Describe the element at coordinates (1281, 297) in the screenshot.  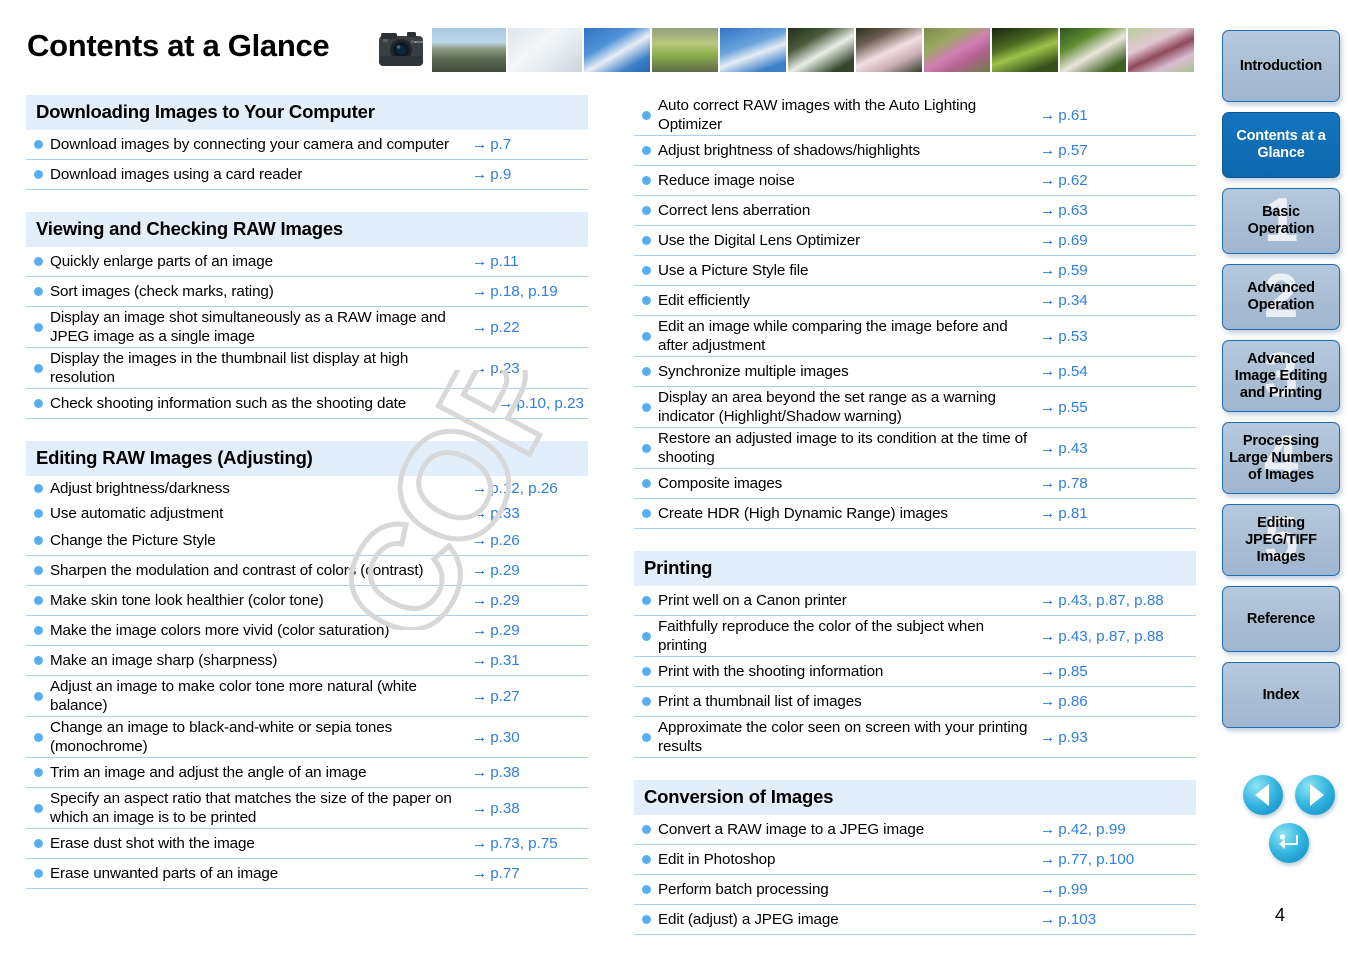
I see `sidebar-tab-advanced-operation: 2 Advanced Operation` at that location.